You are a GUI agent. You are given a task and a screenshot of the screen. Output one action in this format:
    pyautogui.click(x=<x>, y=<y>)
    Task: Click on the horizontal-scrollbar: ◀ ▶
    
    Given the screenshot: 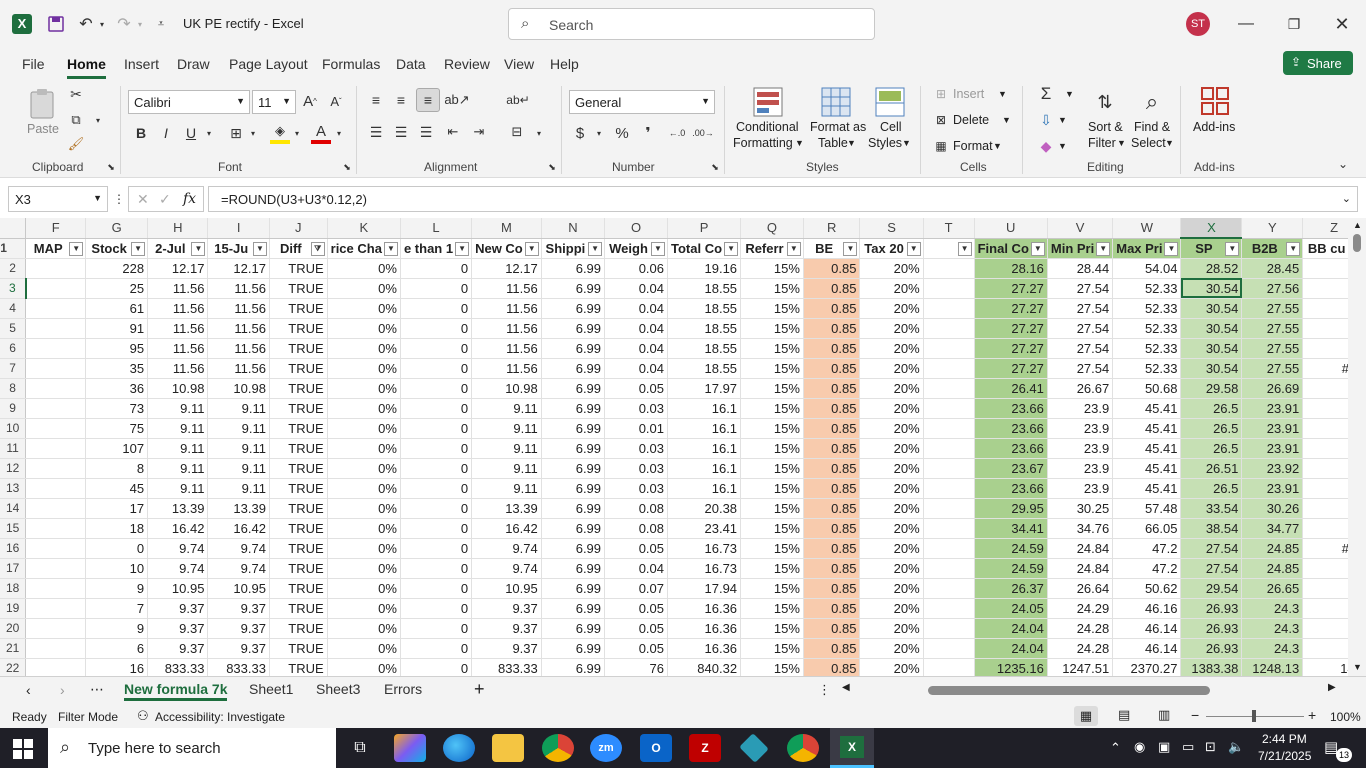 What is the action you would take?
    pyautogui.click(x=1090, y=690)
    